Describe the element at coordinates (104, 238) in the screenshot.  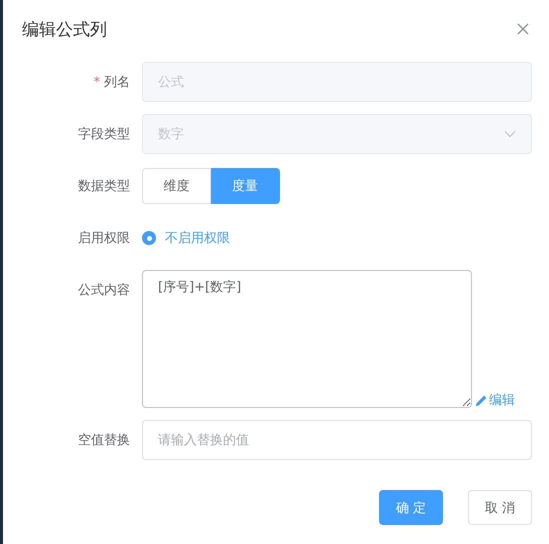
I see `field-label: 启用权限` at that location.